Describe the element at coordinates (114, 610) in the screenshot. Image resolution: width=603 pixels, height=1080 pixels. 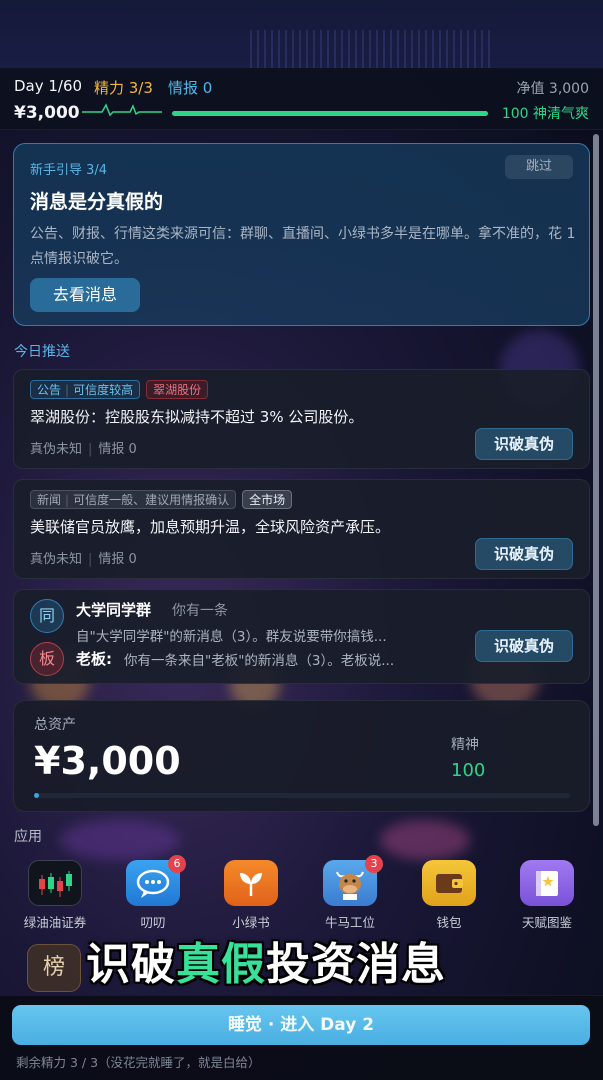
I see `group-name: 大学同学群` at that location.